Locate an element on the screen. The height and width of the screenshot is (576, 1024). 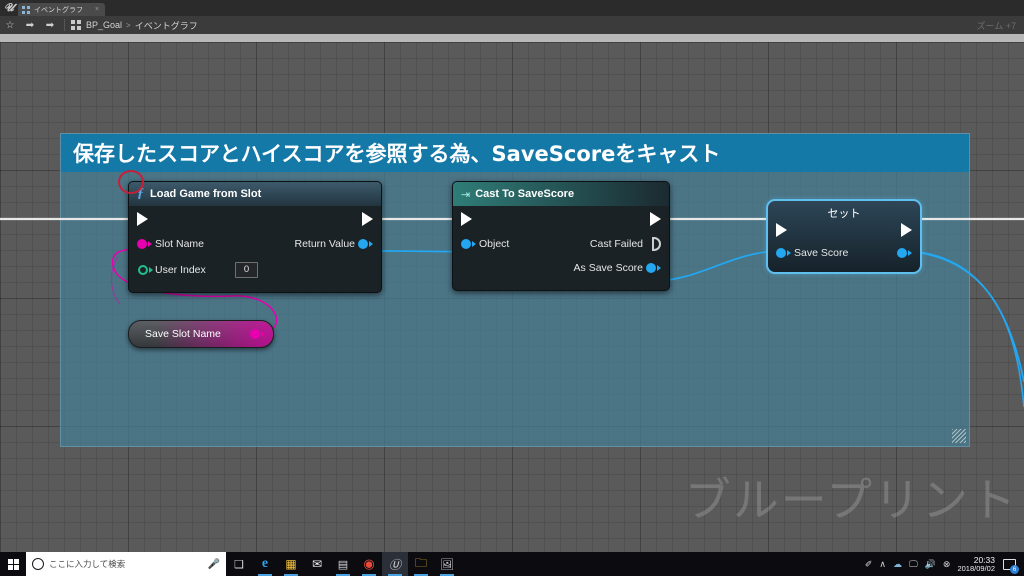
getter-label: Save Slot Name is located at coordinates (183, 334).